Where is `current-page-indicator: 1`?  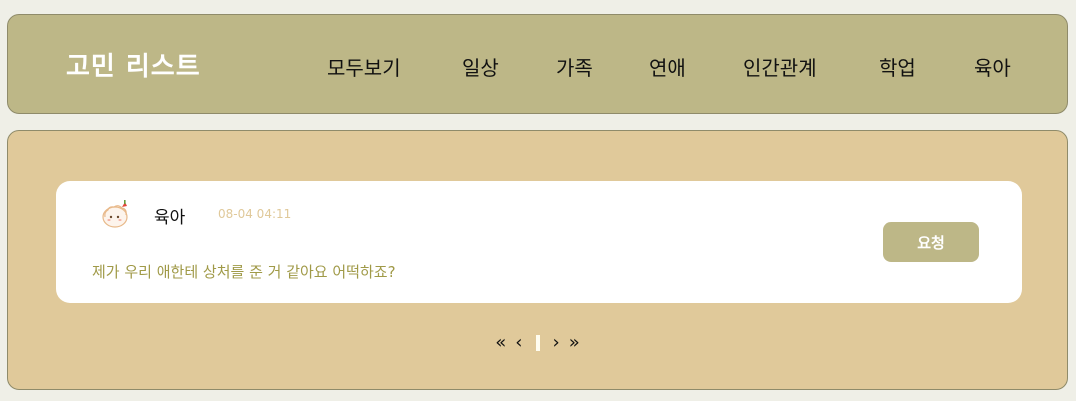 current-page-indicator: 1 is located at coordinates (537, 343).